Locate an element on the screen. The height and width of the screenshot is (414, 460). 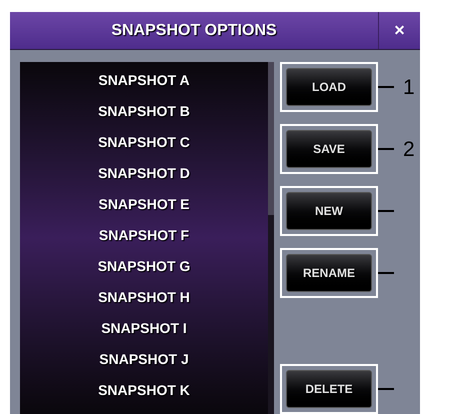
action-button: NEW is located at coordinates (329, 211).